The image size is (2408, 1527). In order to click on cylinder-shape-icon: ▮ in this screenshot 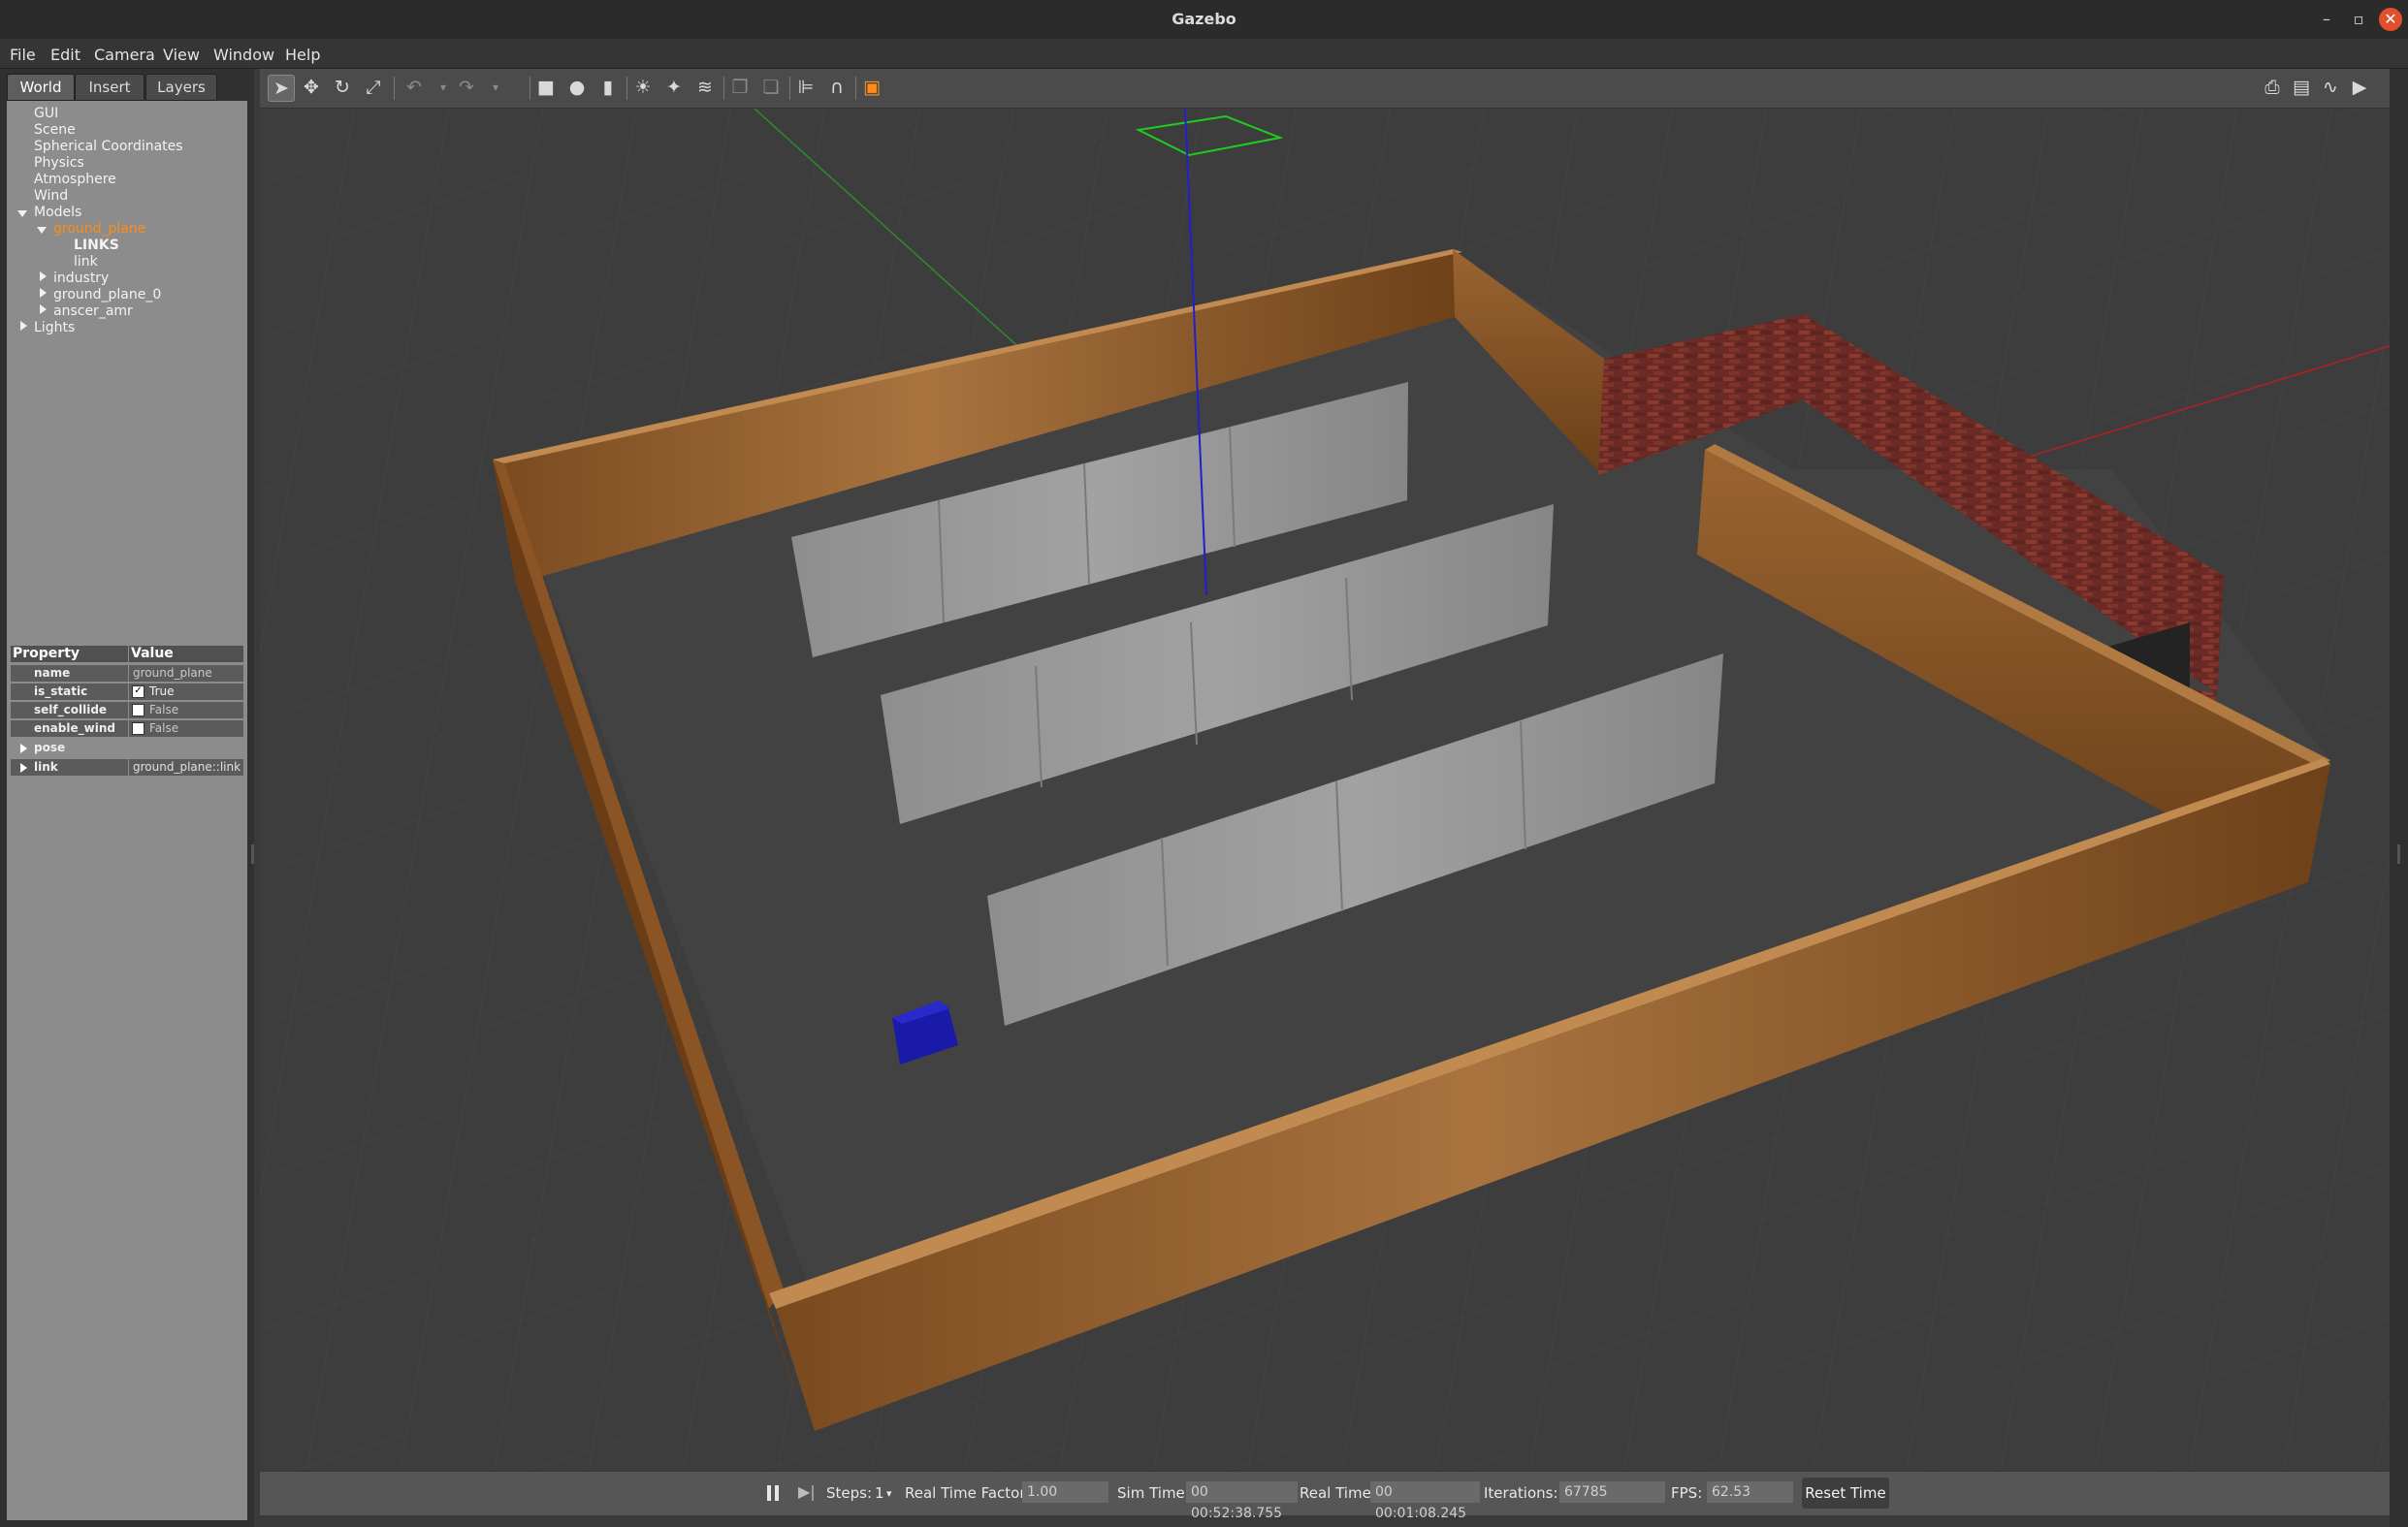, I will do `click(608, 88)`.